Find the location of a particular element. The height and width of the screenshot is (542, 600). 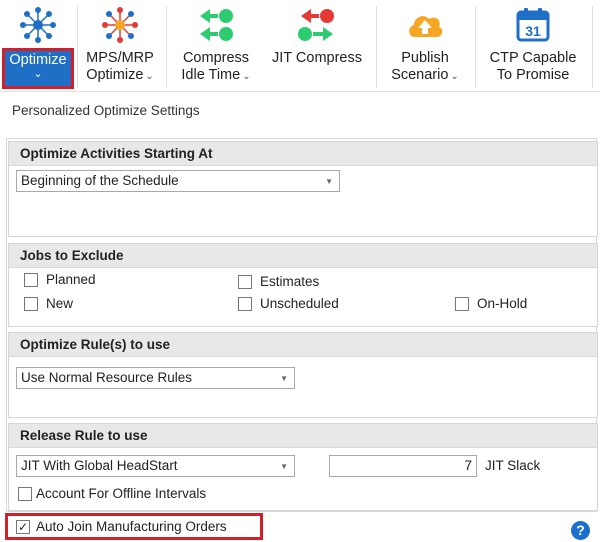

checkbox-auto-join-manufacturing-orders: ✓ Auto Join Manufacturing Orders is located at coordinates (134, 526).